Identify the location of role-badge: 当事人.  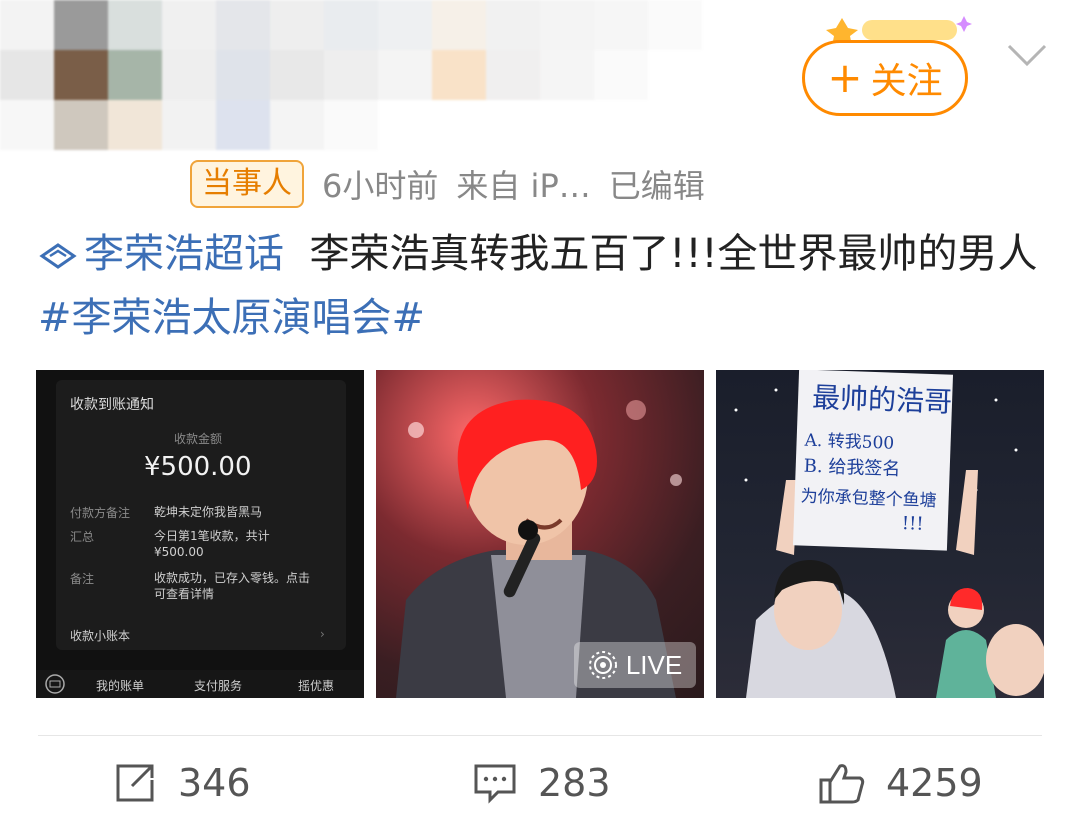
(247, 184).